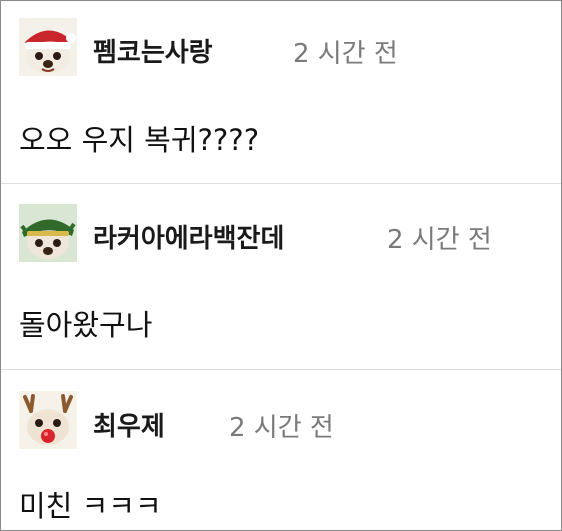  I want to click on comment-text: 미친 ㅋㅋㅋ, so click(90, 506).